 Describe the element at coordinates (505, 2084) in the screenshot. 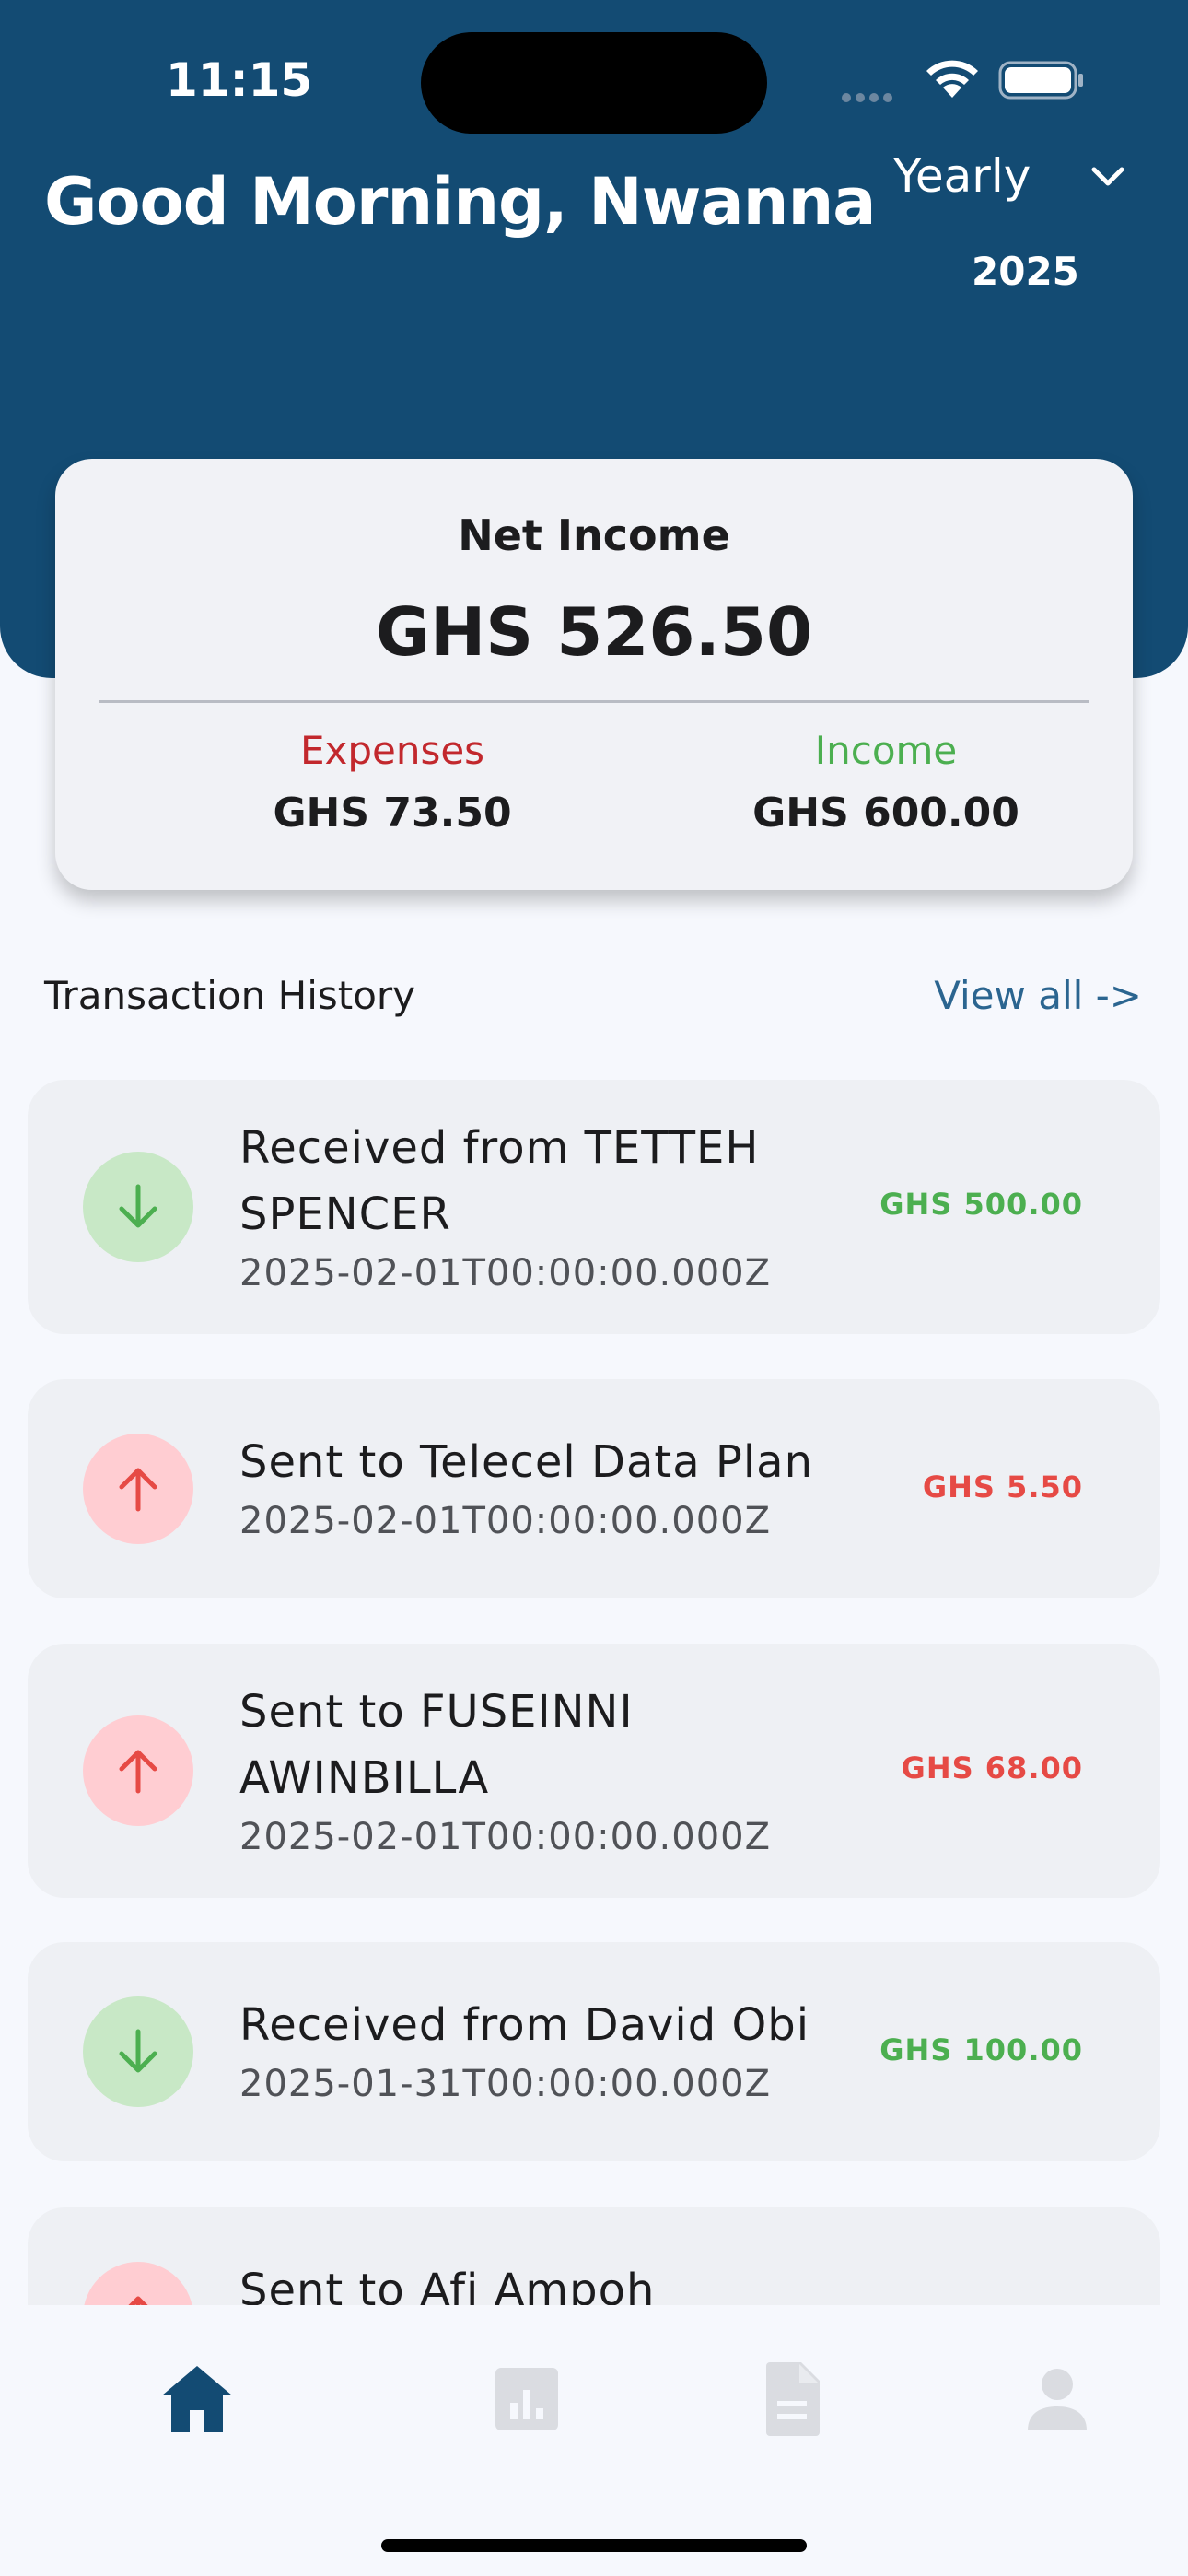

I see `transaction-date: 2025-01-31T00:00:00.000Z` at that location.